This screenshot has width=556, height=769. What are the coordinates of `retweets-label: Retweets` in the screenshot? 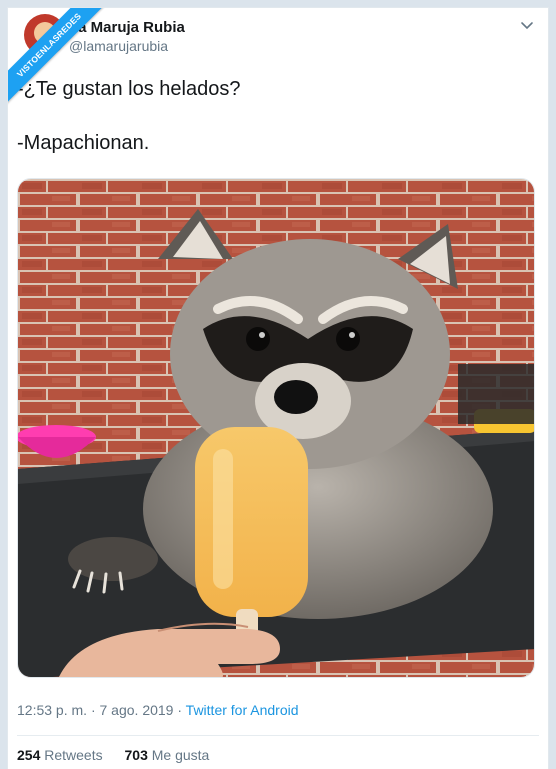 It's located at (73, 755).